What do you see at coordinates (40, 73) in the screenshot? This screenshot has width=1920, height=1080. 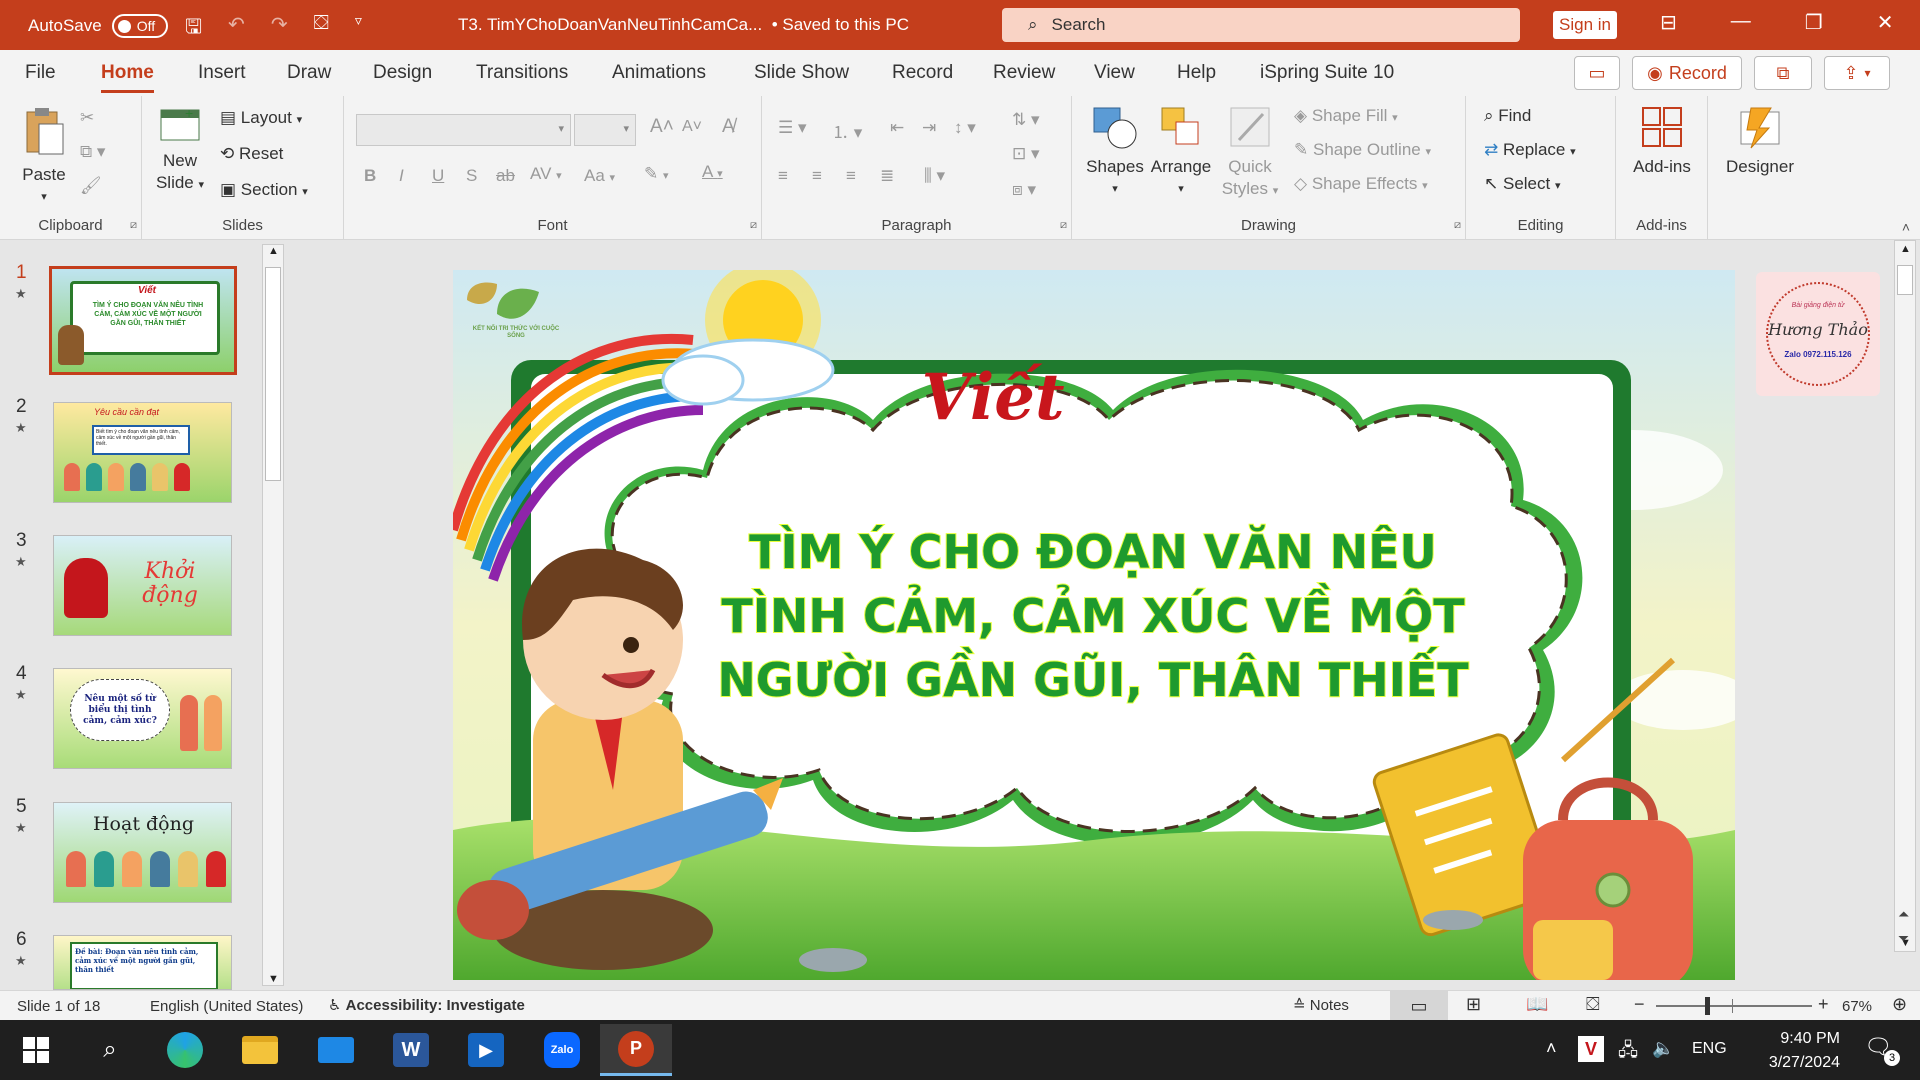 I see `tab-file: File` at bounding box center [40, 73].